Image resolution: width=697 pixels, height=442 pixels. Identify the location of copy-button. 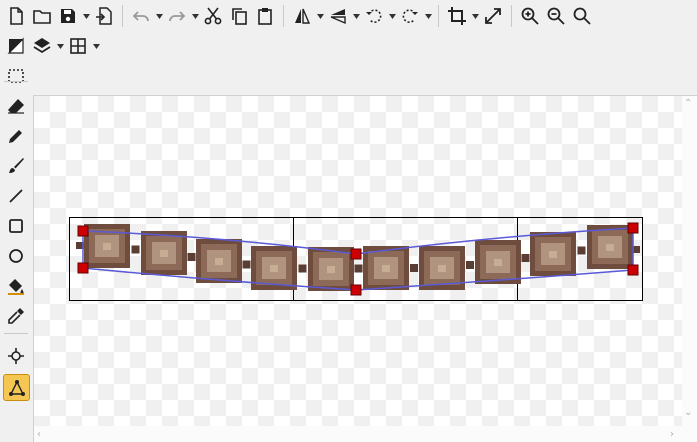
(239, 16).